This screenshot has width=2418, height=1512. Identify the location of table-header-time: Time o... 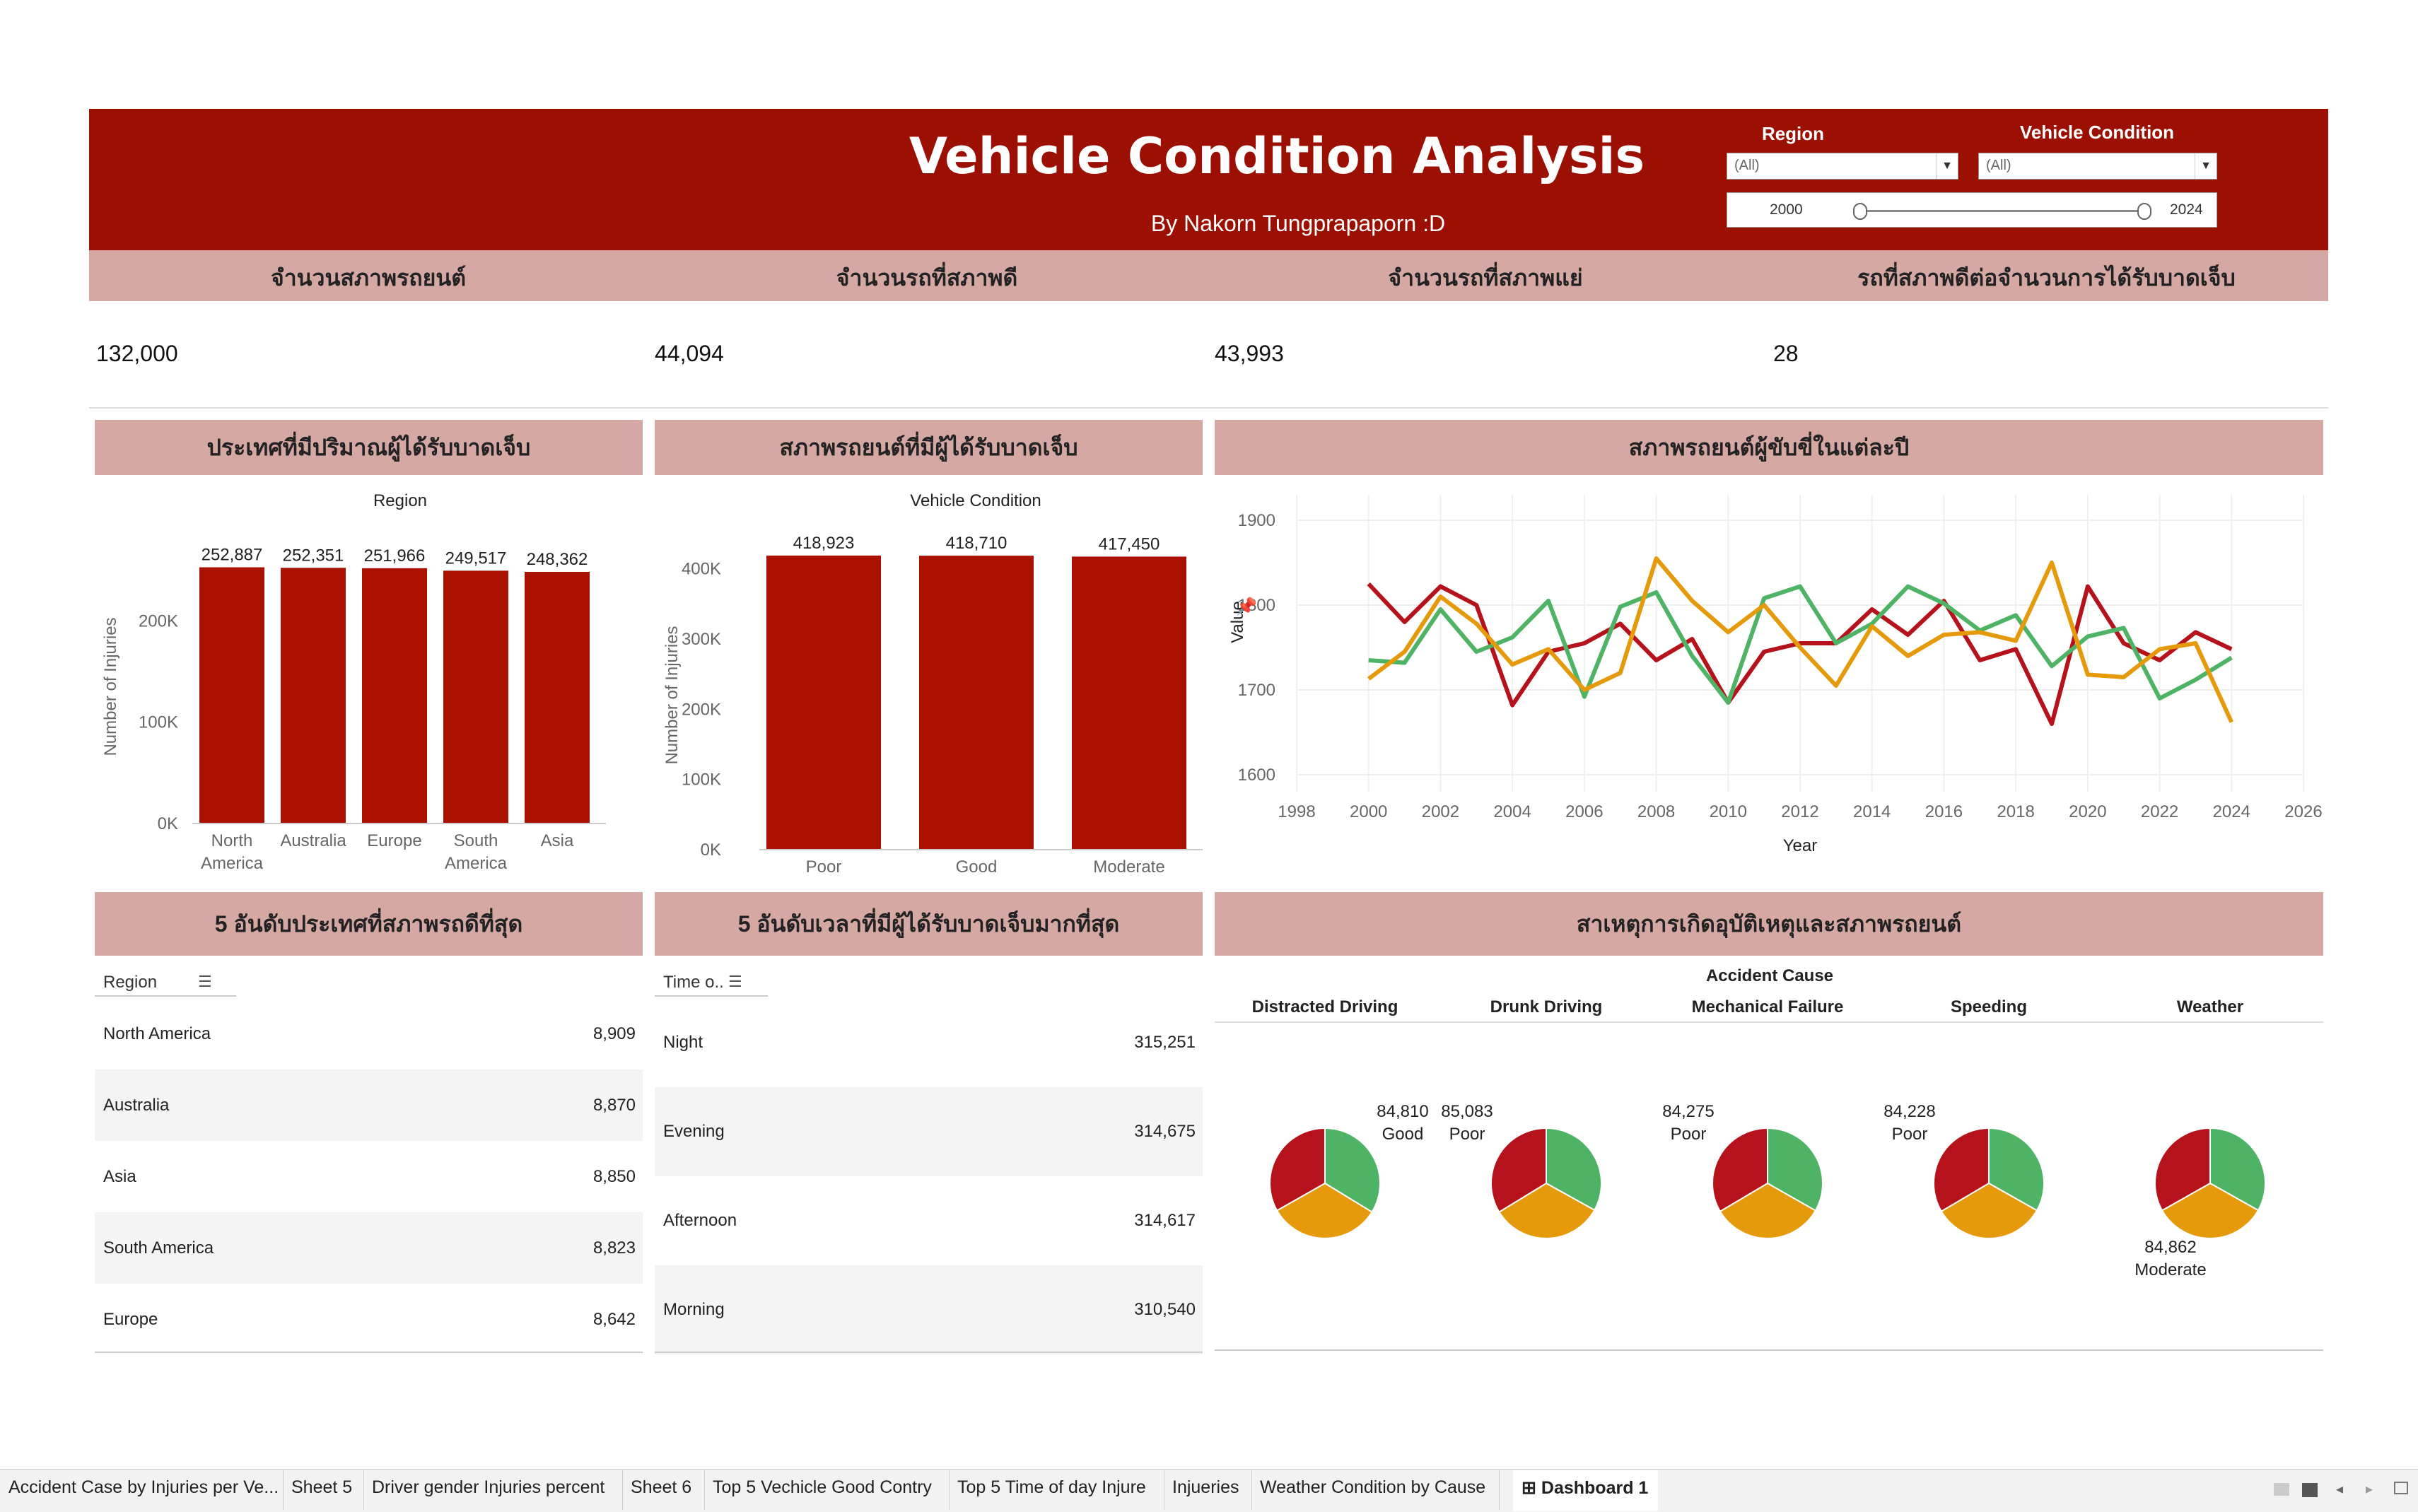
(693, 983).